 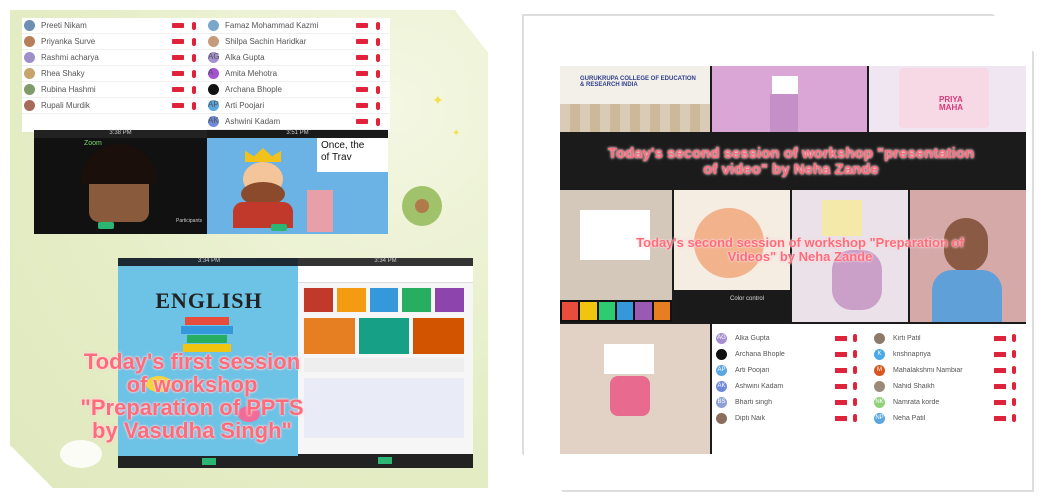 What do you see at coordinates (789, 99) in the screenshot?
I see `video-tile-child-drawing` at bounding box center [789, 99].